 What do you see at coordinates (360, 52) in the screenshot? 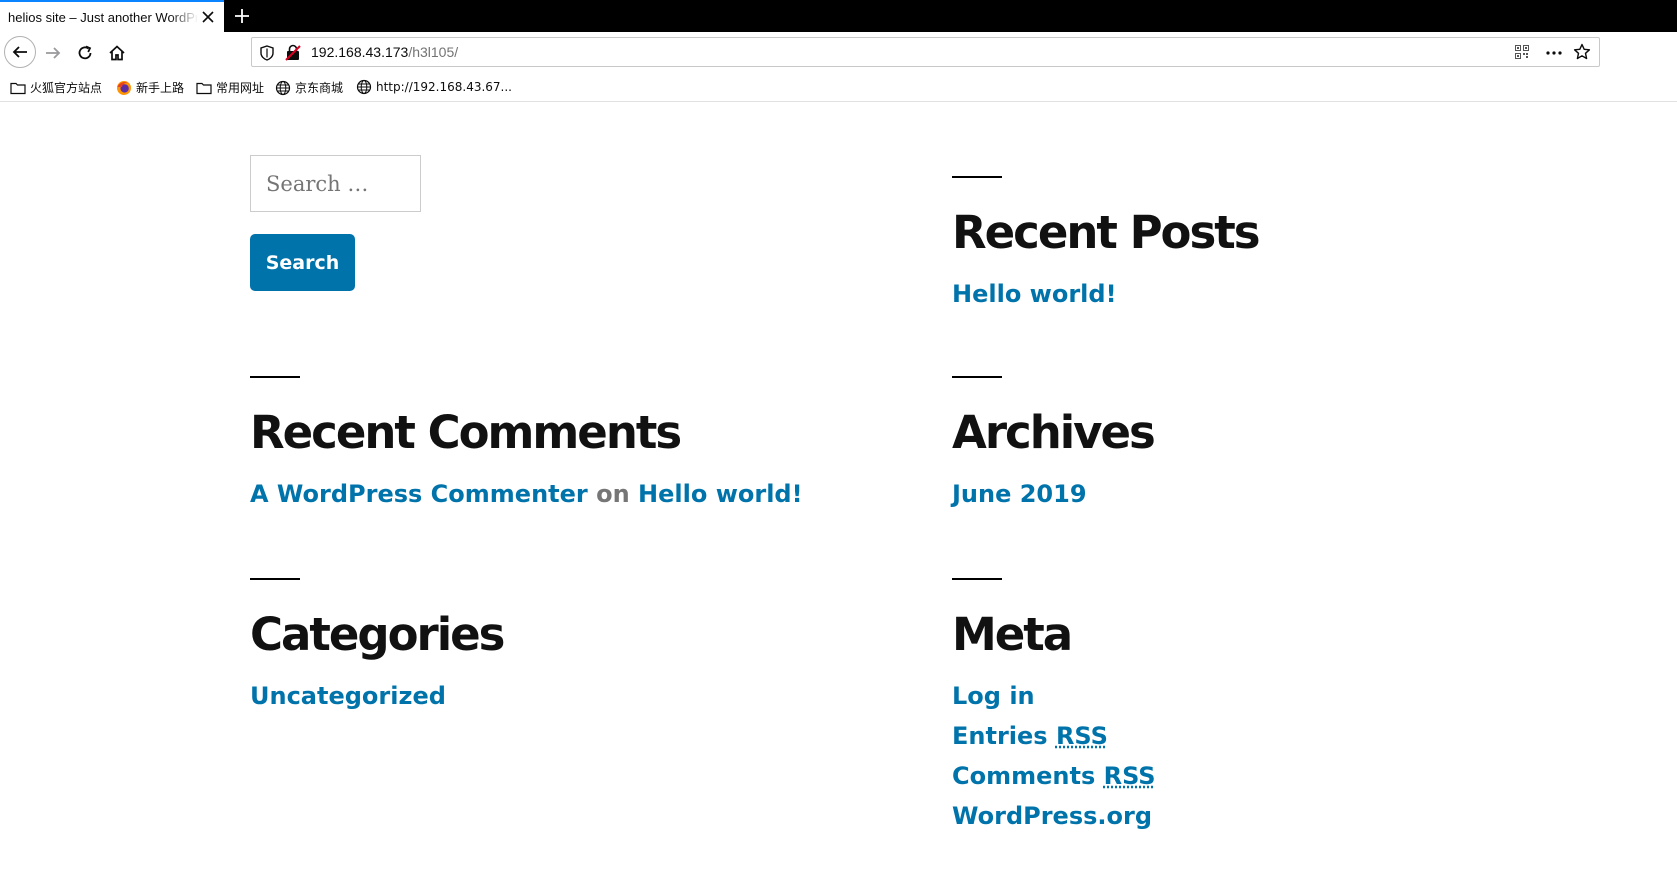
I see `url-host: 192.168.43.173` at bounding box center [360, 52].